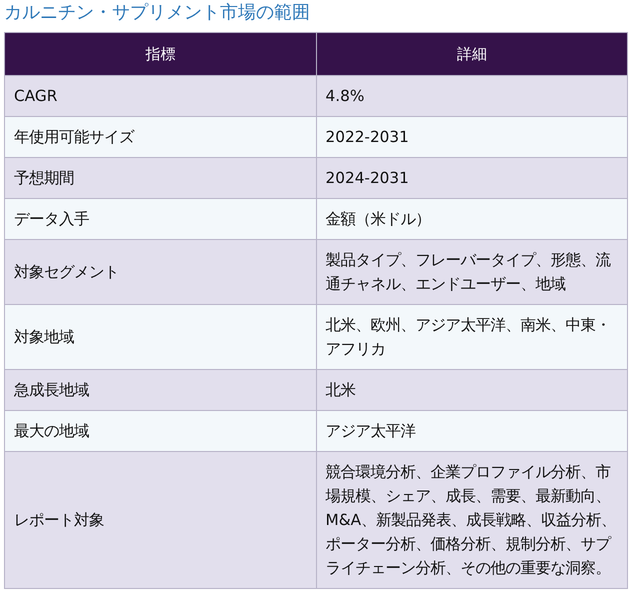 The width and height of the screenshot is (630, 592). I want to click on page-title: カルニチン・サプリメント市場の範囲, so click(157, 13).